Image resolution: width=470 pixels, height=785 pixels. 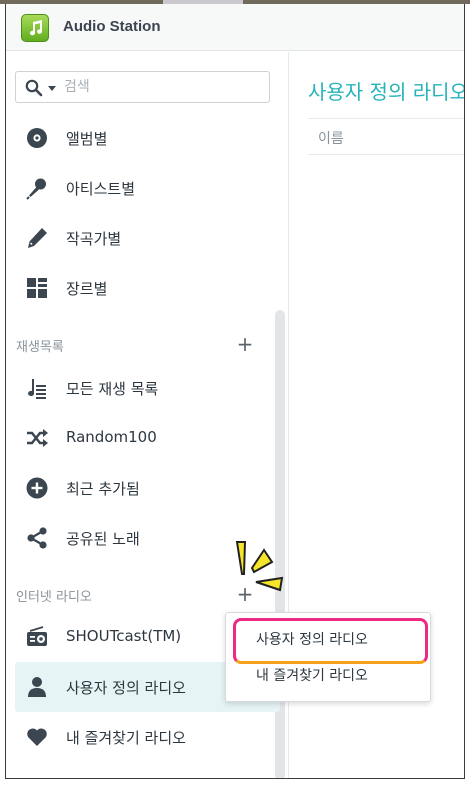 What do you see at coordinates (126, 738) in the screenshot?
I see `sidebar-item-label: 내 즐겨찾기 라디오` at bounding box center [126, 738].